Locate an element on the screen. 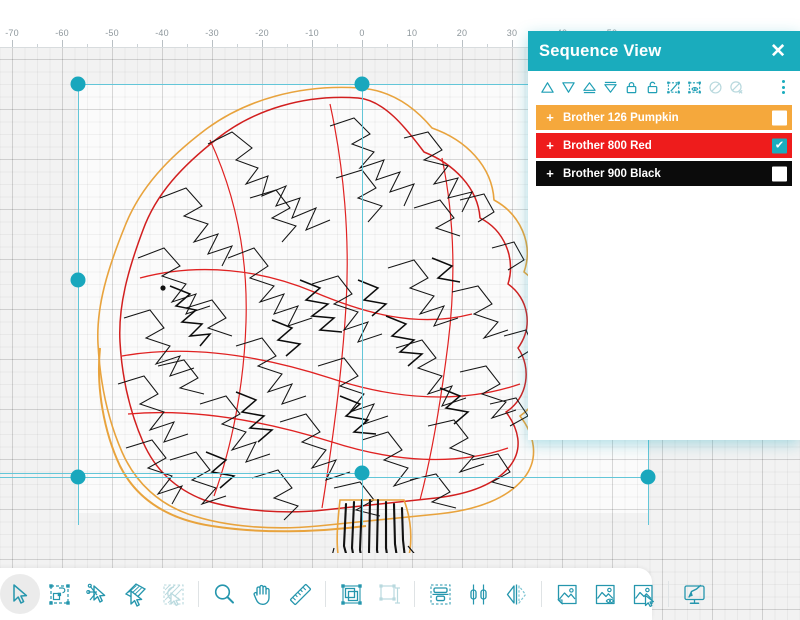  ruler-label: -70 is located at coordinates (12, 33).